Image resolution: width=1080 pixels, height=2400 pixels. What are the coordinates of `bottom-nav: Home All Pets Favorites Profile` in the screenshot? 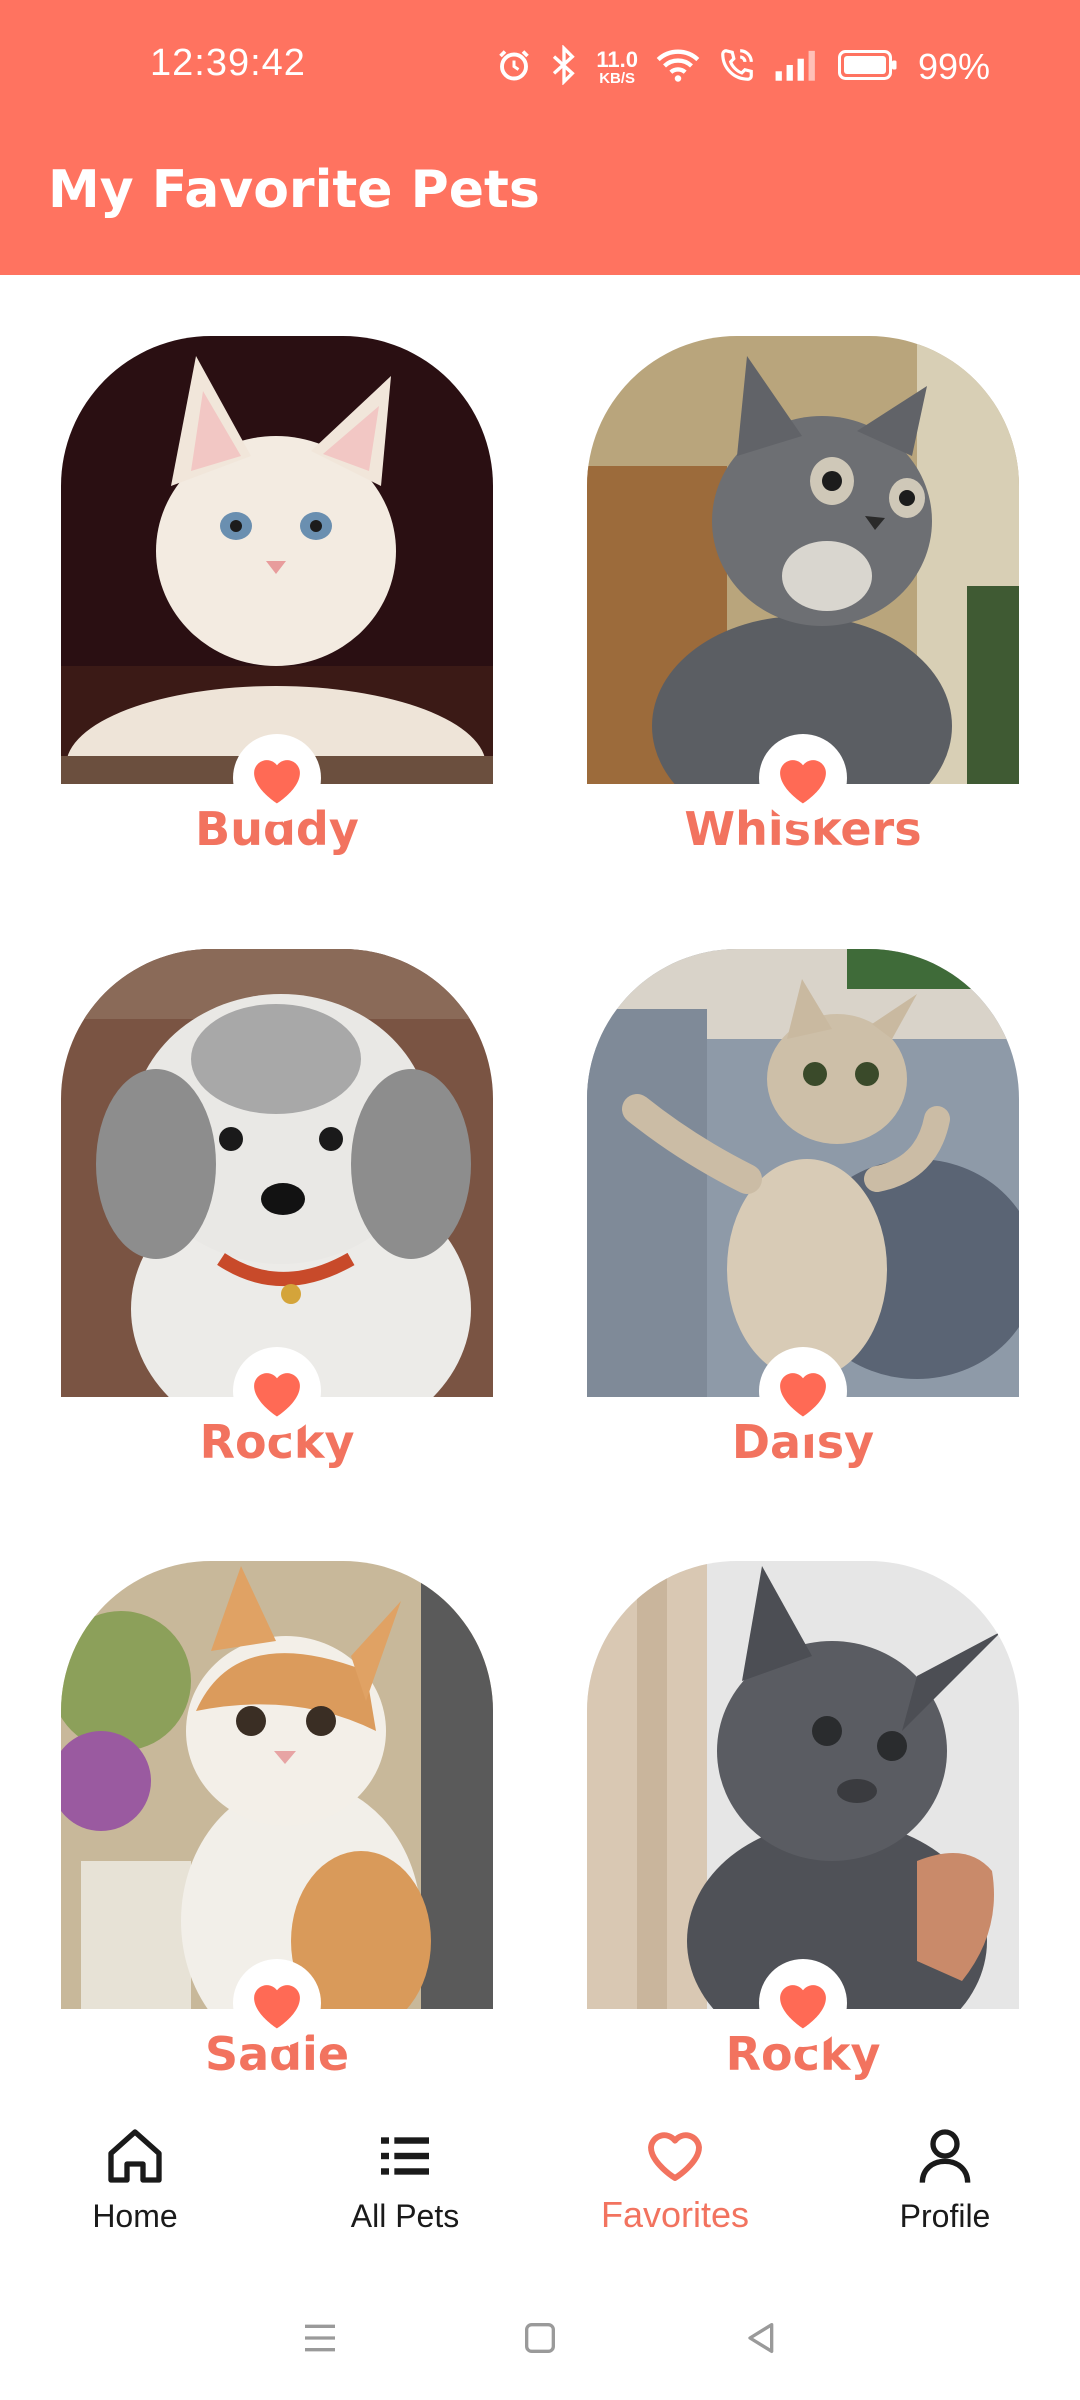 It's located at (540, 2190).